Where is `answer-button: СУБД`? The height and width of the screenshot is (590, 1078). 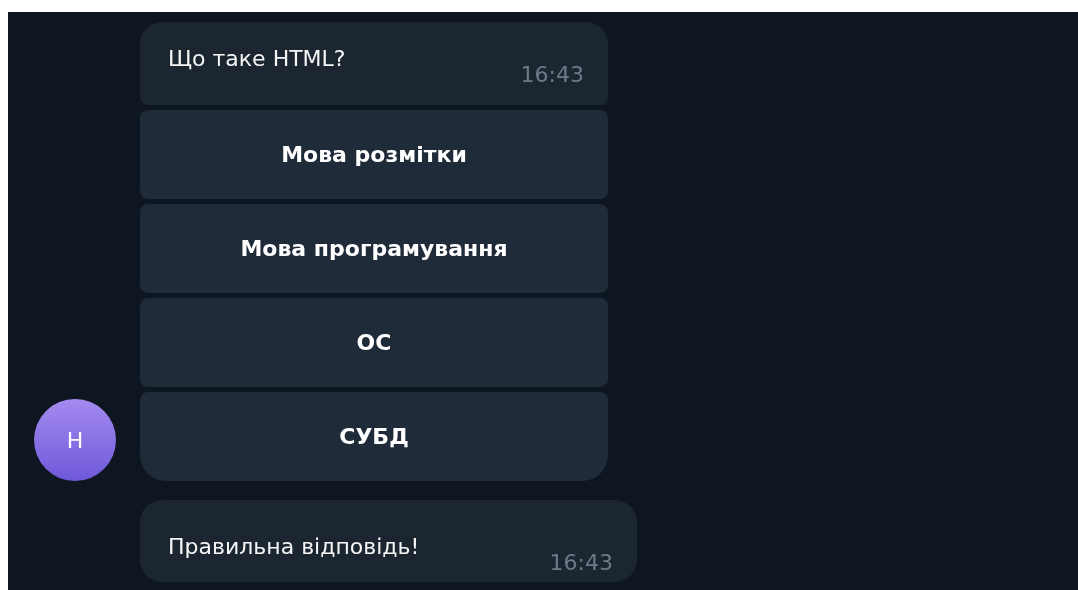
answer-button: СУБД is located at coordinates (374, 436).